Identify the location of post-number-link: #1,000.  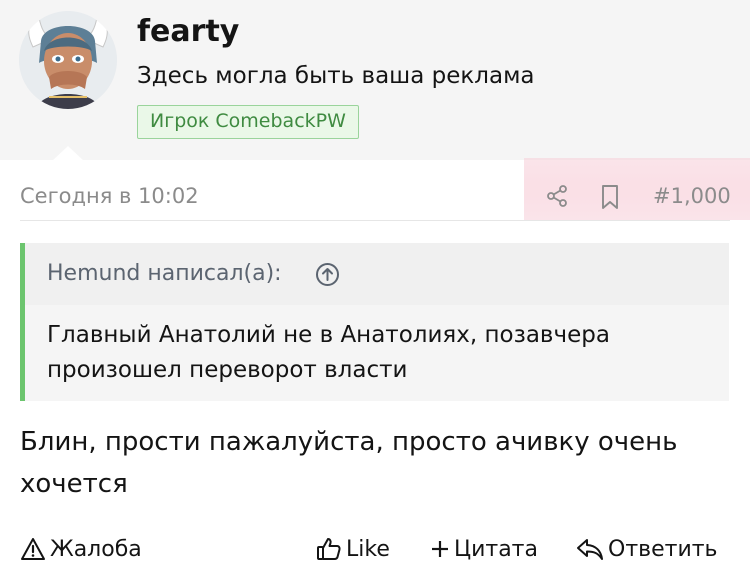
(692, 196).